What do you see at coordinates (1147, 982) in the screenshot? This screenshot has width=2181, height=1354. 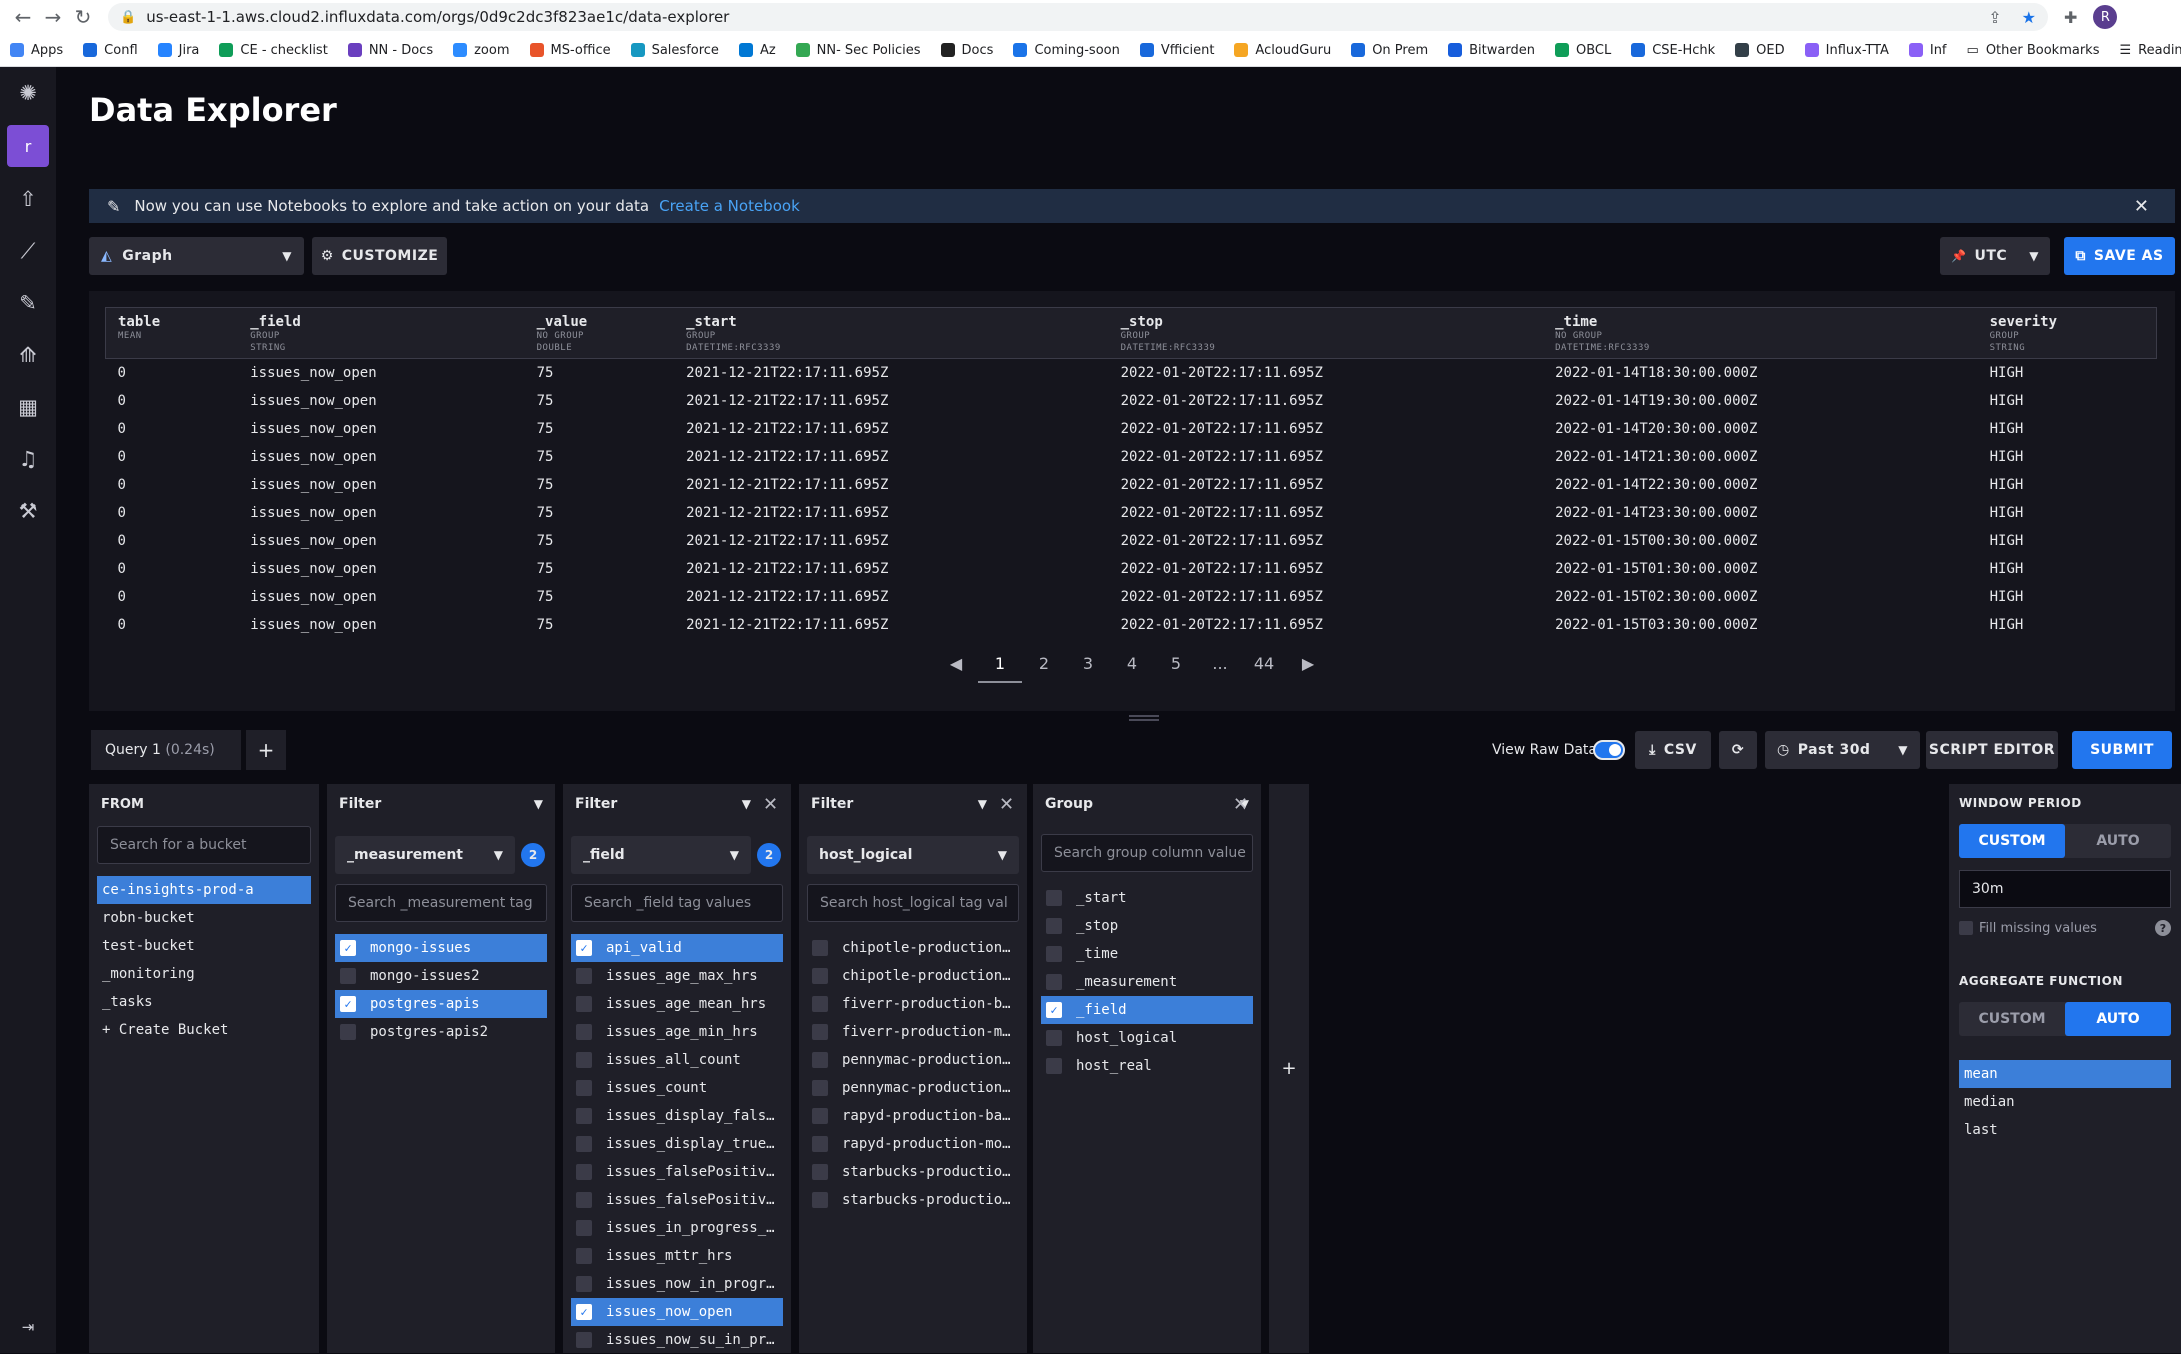 I see `group-column-item: _measurement` at bounding box center [1147, 982].